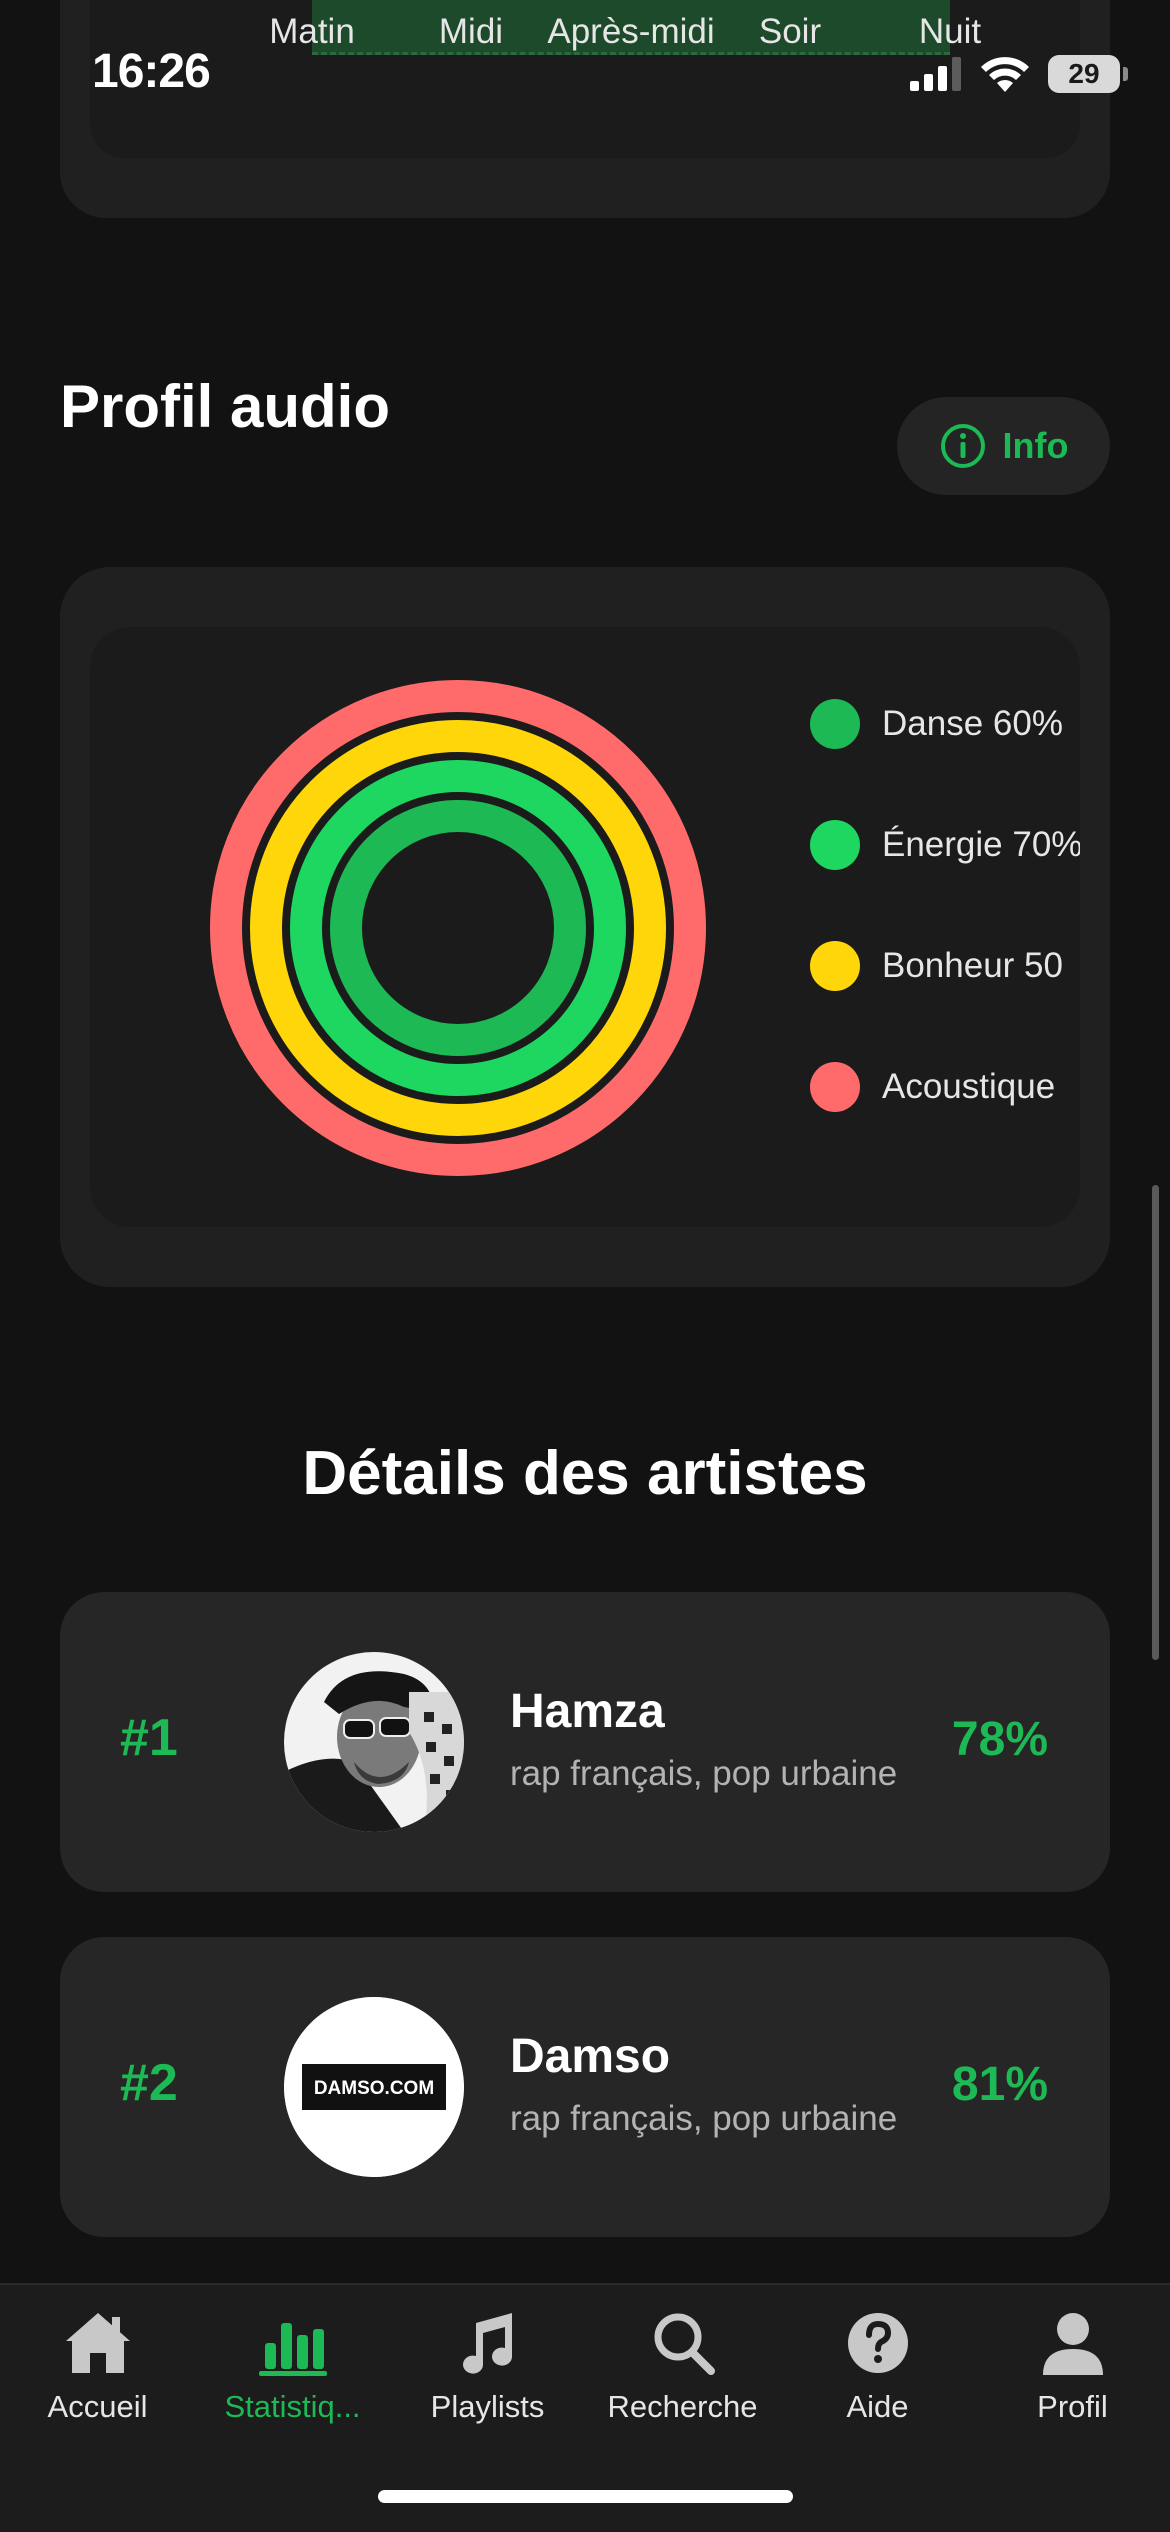  Describe the element at coordinates (471, 31) in the screenshot. I see `x-label-midi: Midi` at that location.